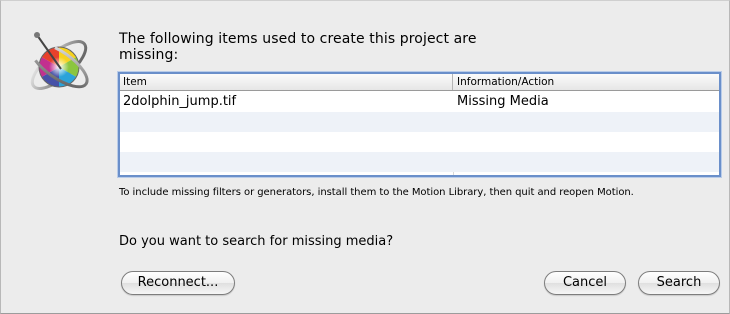  What do you see at coordinates (256, 241) in the screenshot?
I see `search-question: Do you want to search for missing media?` at bounding box center [256, 241].